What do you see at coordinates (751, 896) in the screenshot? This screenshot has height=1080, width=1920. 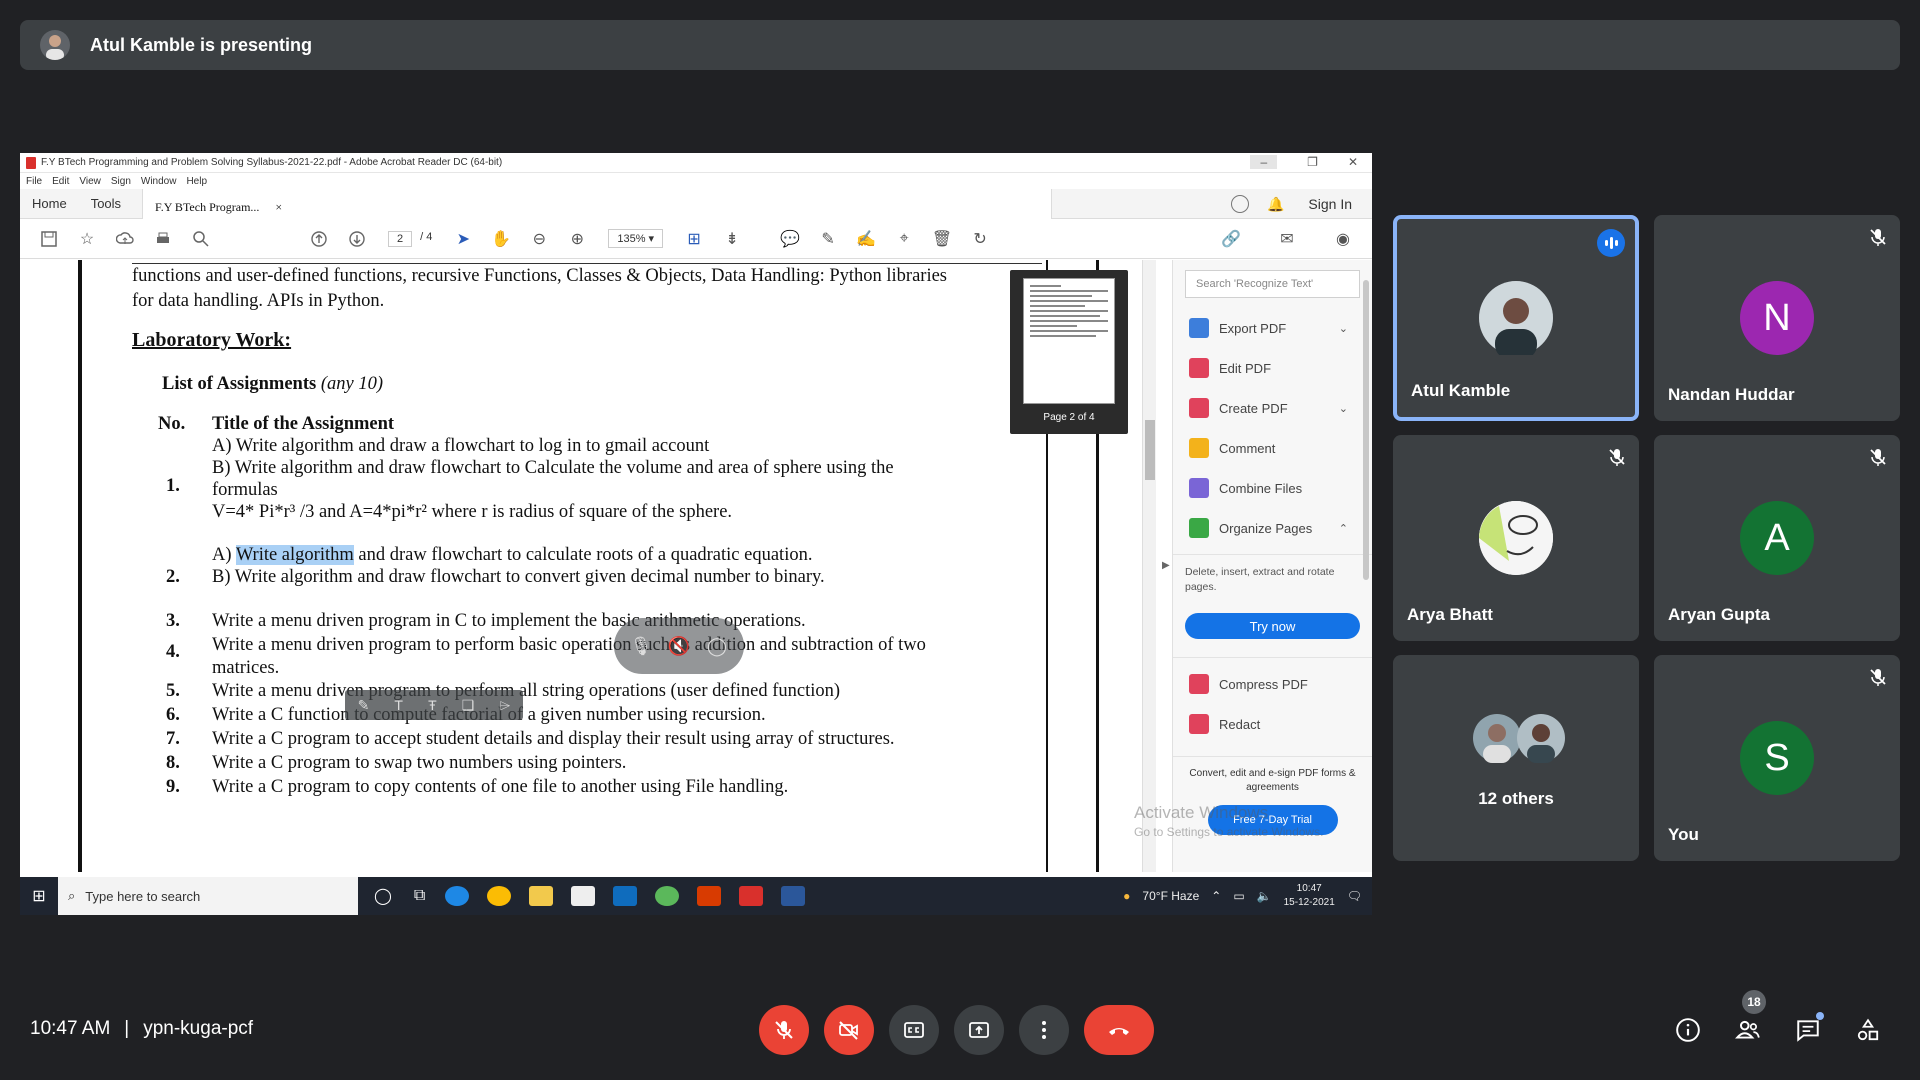 I see `acrobat-taskbar-icon` at bounding box center [751, 896].